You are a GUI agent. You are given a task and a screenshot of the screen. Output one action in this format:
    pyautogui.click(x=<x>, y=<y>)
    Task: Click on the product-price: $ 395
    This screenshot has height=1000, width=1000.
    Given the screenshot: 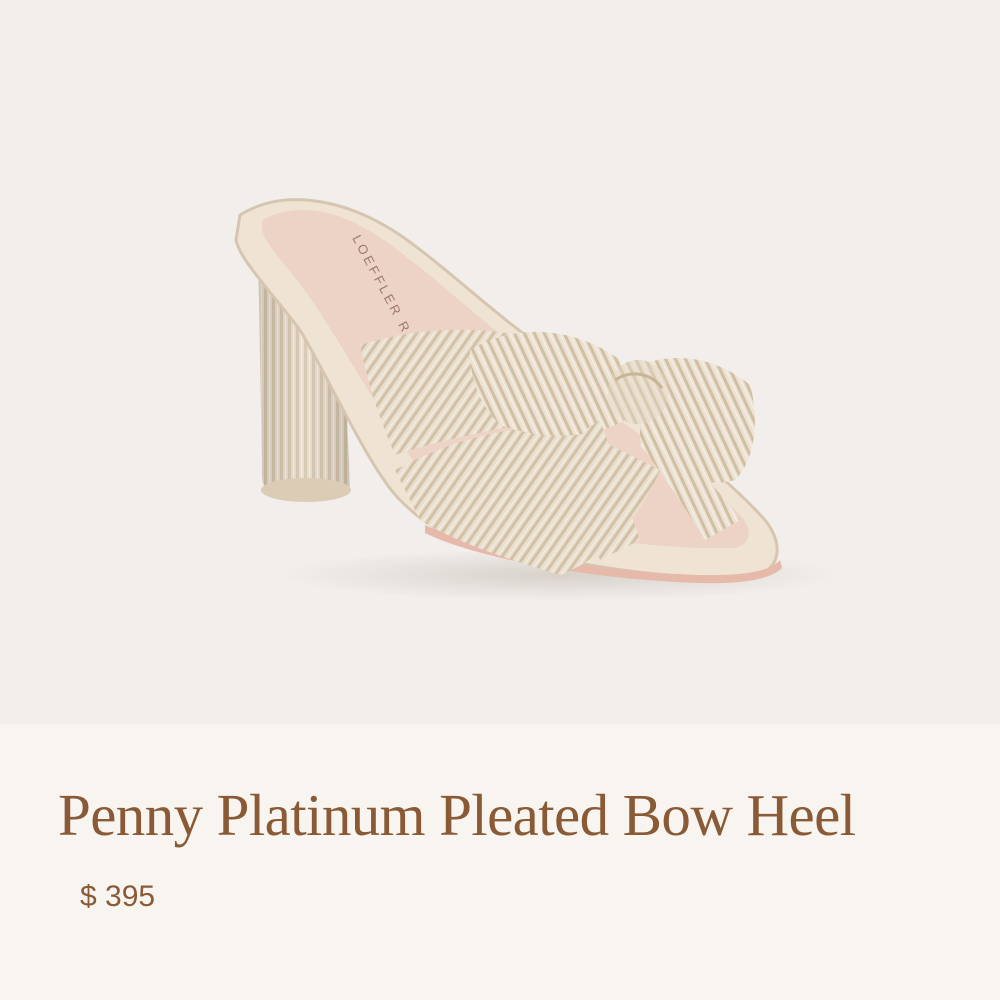 What is the action you would take?
    pyautogui.click(x=118, y=896)
    